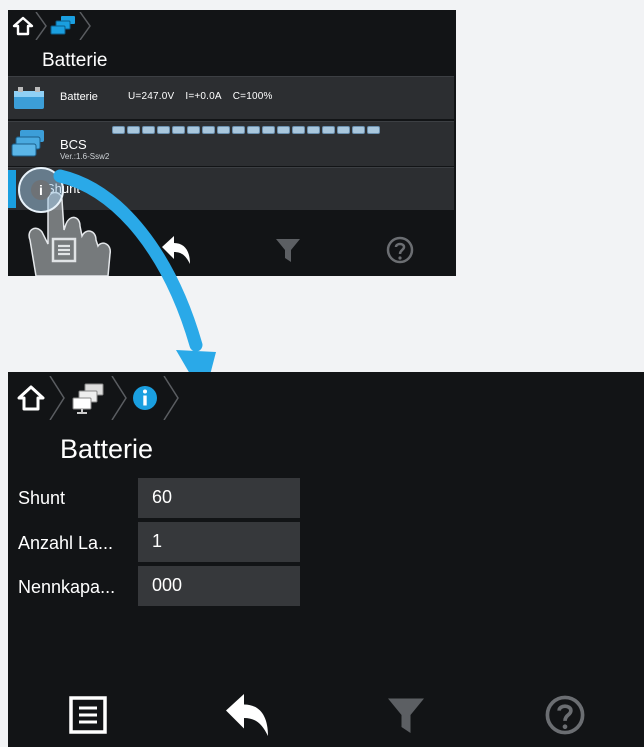  I want to click on bottom-toolbar, so click(326, 715).